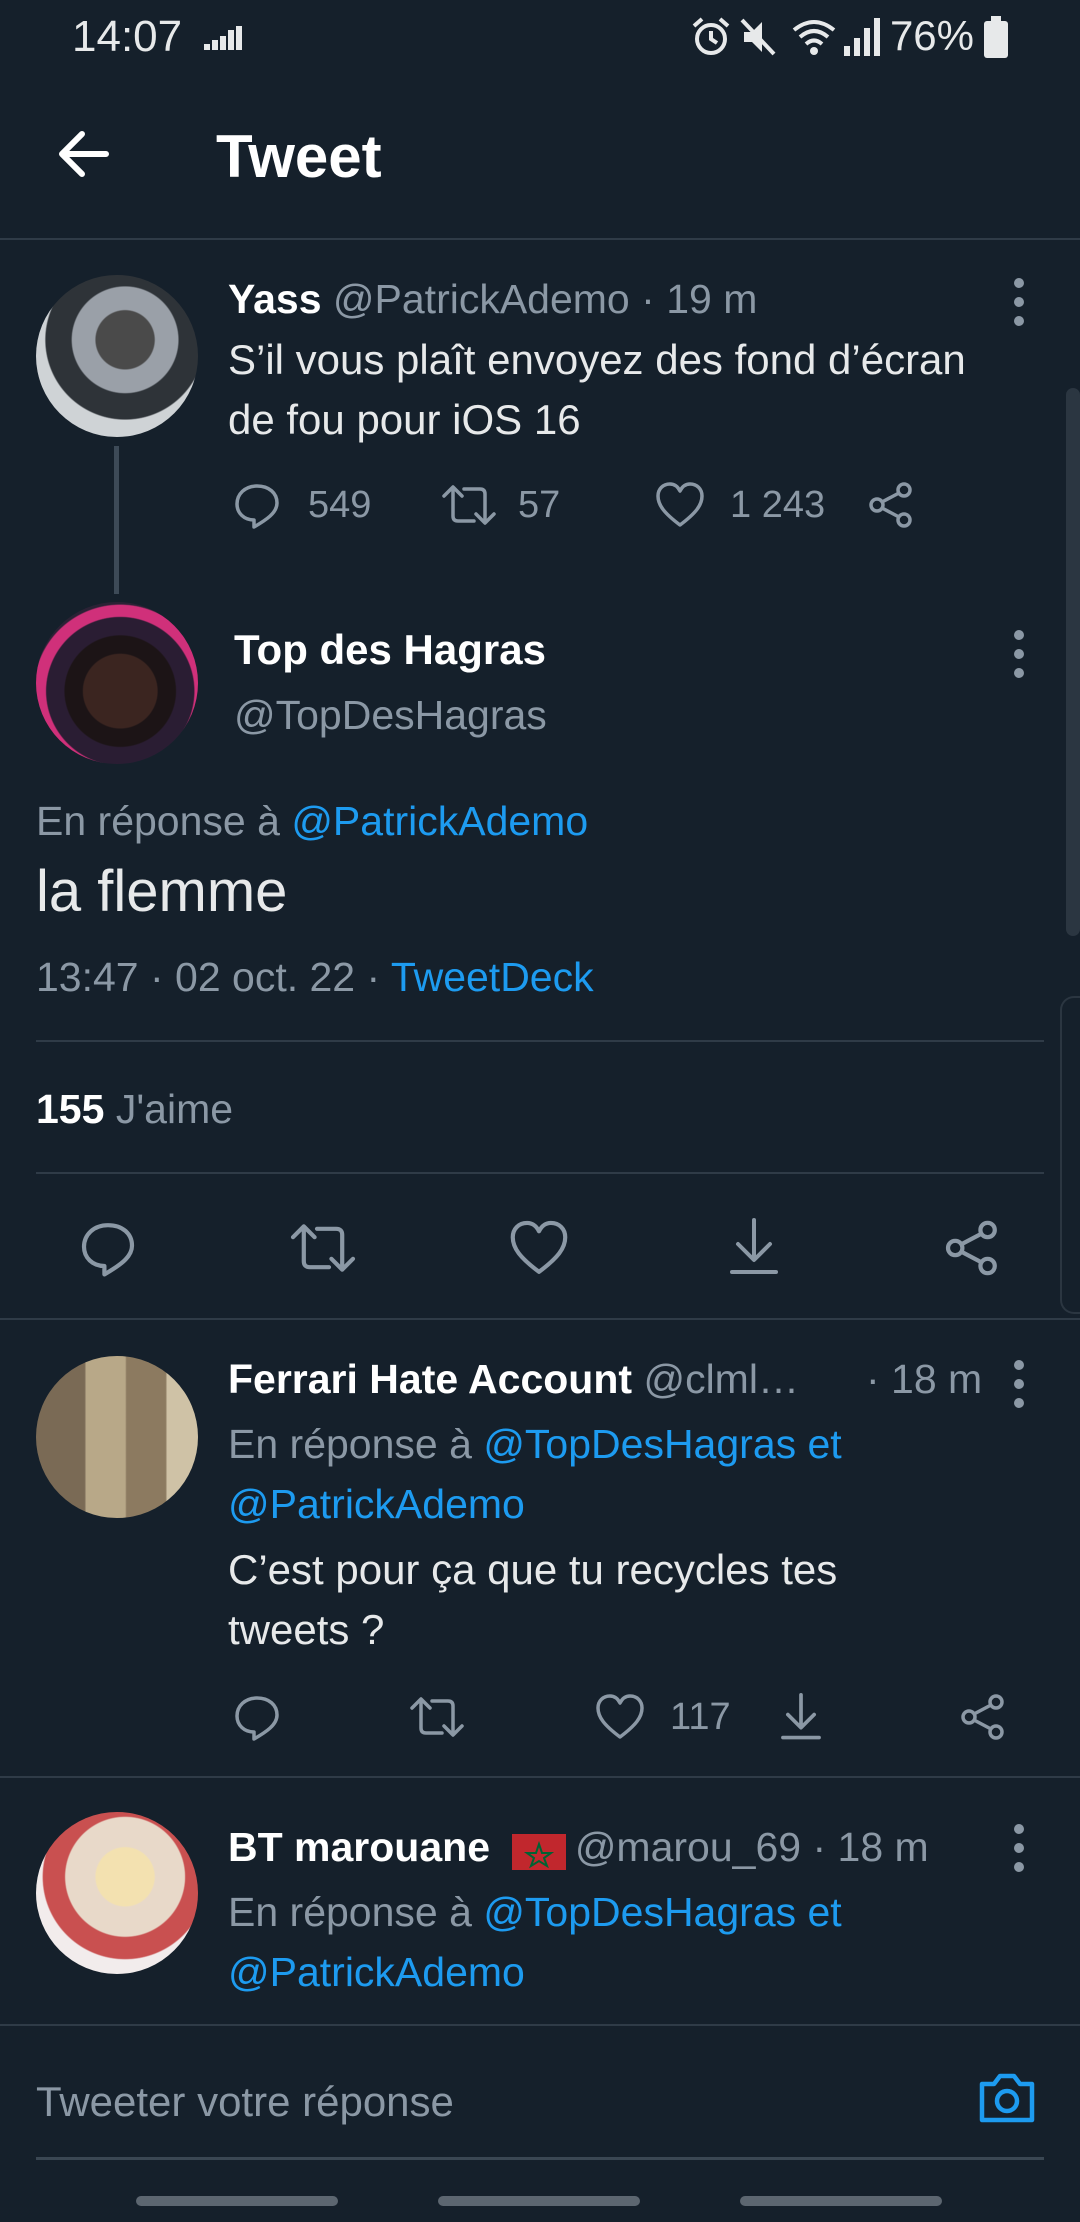 The width and height of the screenshot is (1080, 2222). I want to click on parent-author-name: Yass, so click(275, 299).